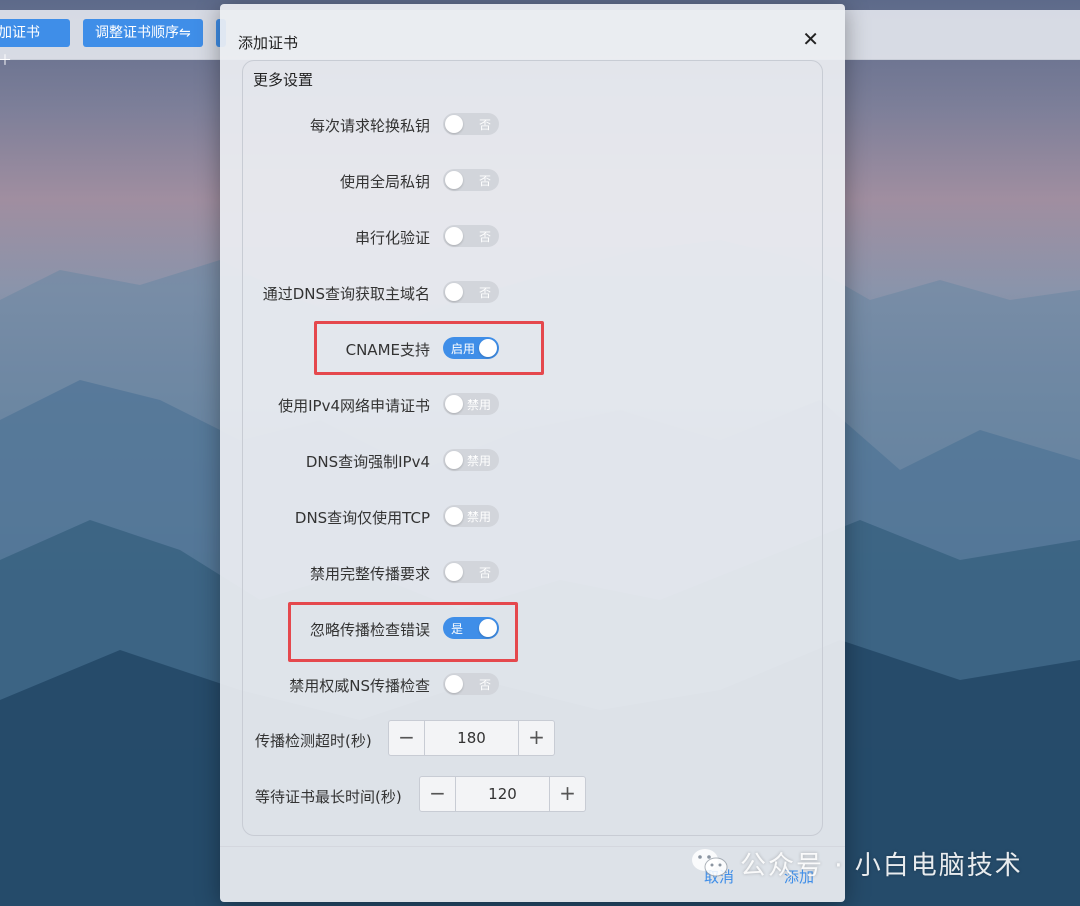 The height and width of the screenshot is (906, 1080). Describe the element at coordinates (471, 572) in the screenshot. I see `disable-full-propagation-toggle: 否` at that location.